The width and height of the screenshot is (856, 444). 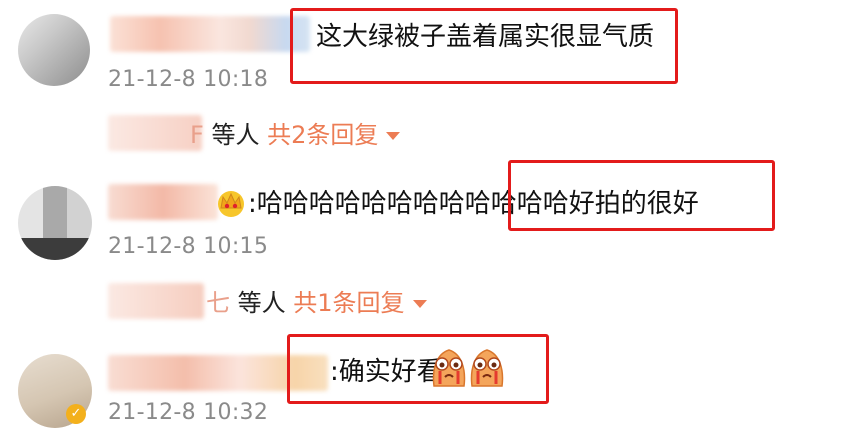 What do you see at coordinates (188, 246) in the screenshot?
I see `comment-timestamp: 21-12-8 10:15` at bounding box center [188, 246].